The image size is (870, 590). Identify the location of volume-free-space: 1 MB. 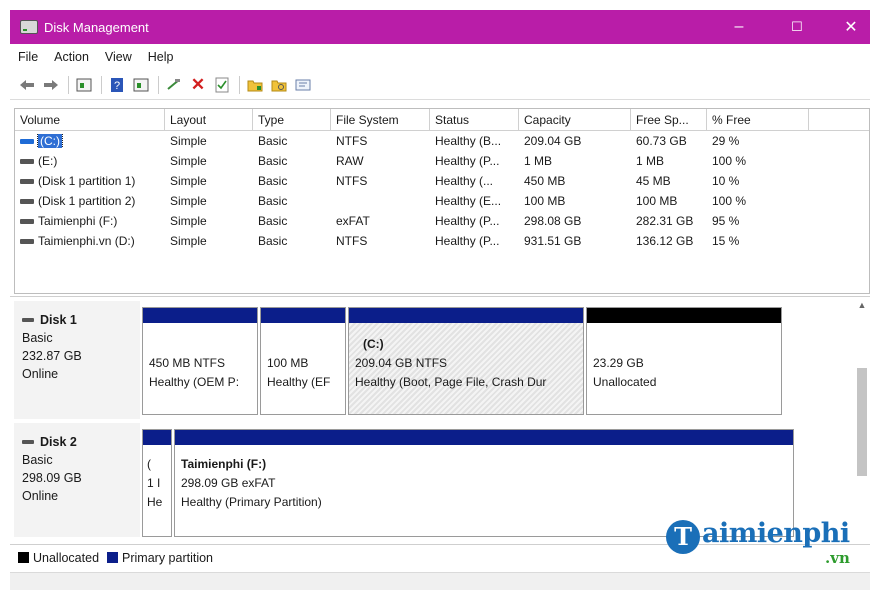
(650, 161).